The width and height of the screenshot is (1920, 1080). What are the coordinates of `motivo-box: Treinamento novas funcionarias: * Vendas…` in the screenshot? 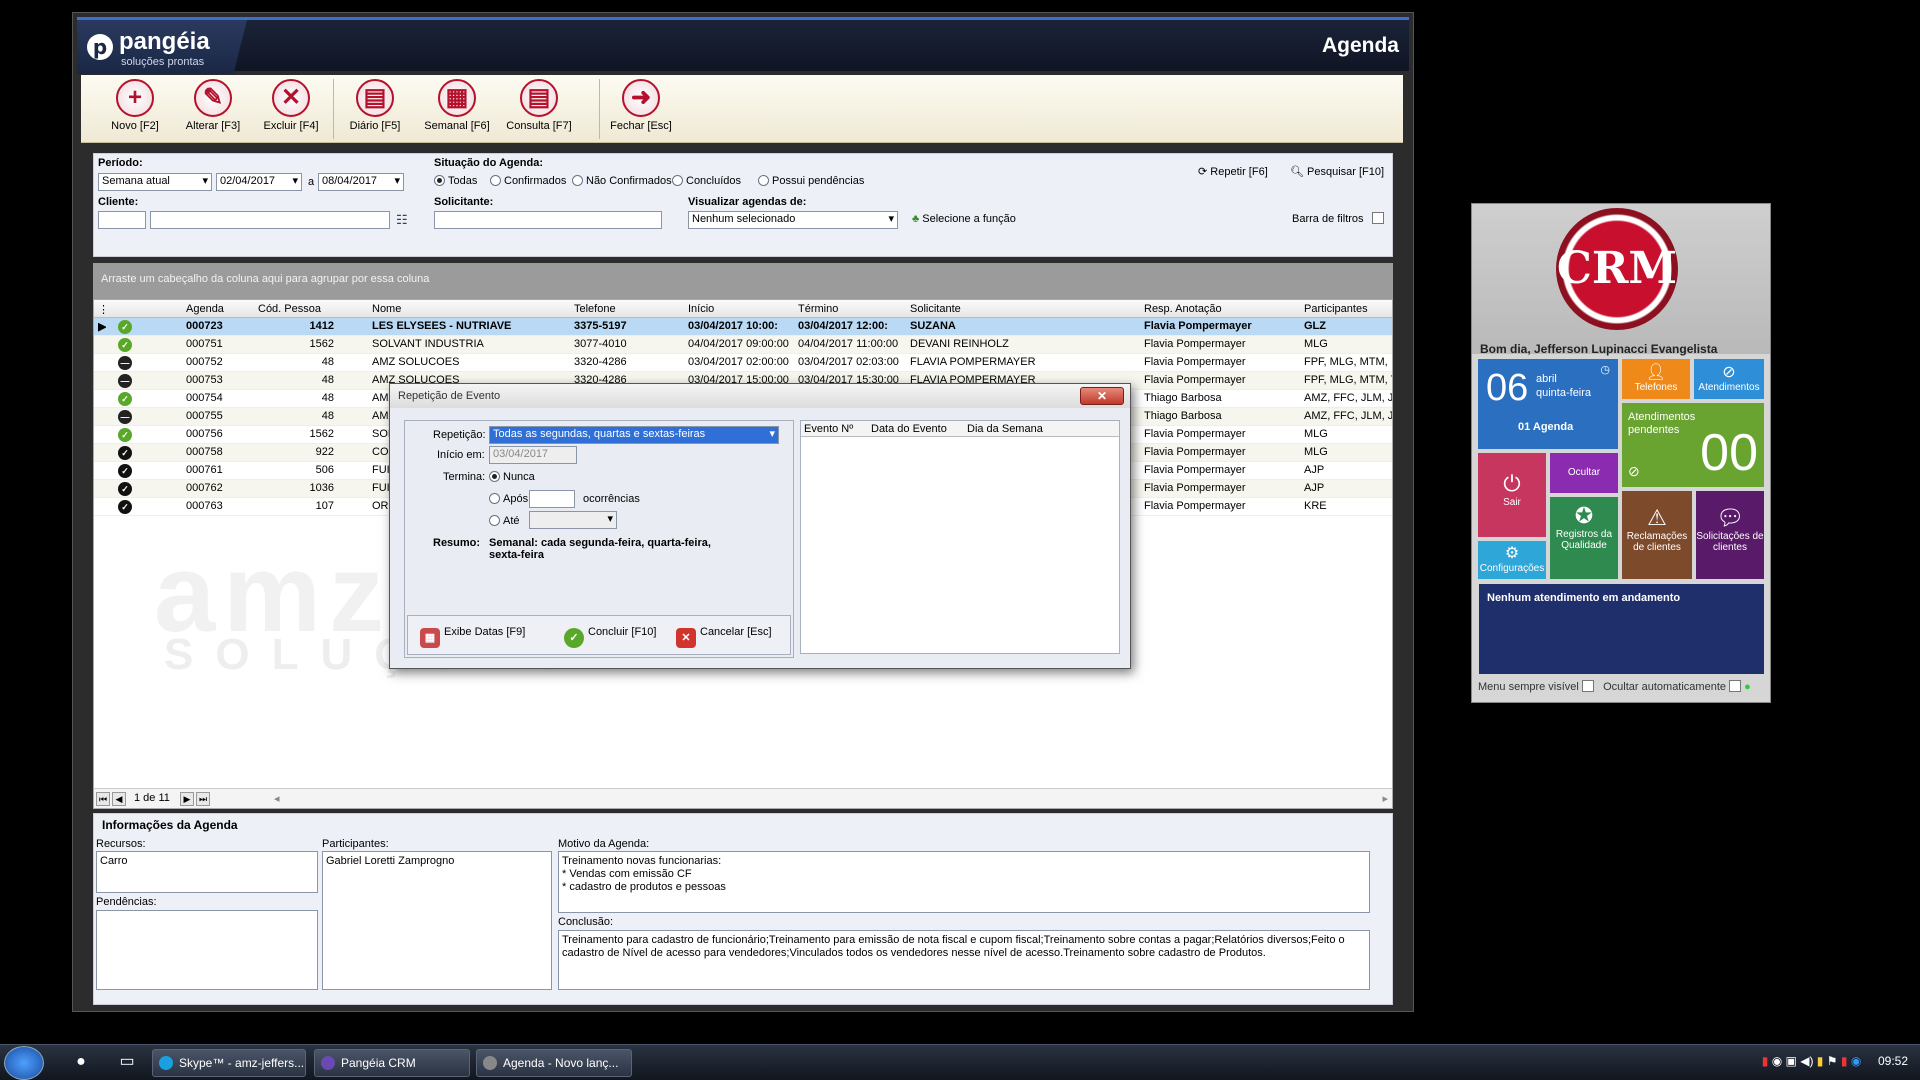 It's located at (964, 882).